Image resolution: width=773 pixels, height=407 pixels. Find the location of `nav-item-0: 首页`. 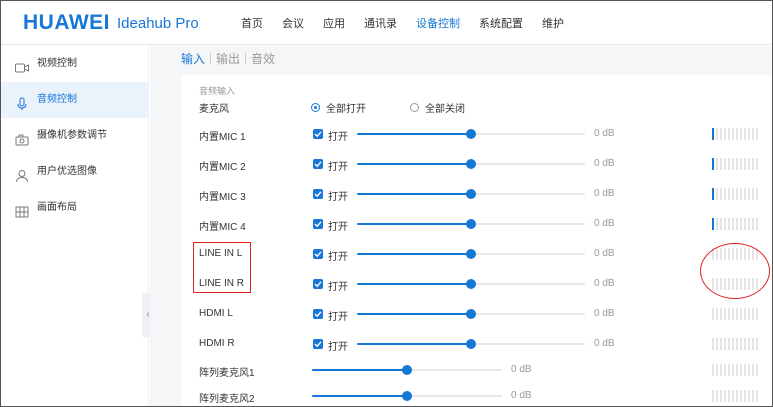

nav-item-0: 首页 is located at coordinates (252, 23).